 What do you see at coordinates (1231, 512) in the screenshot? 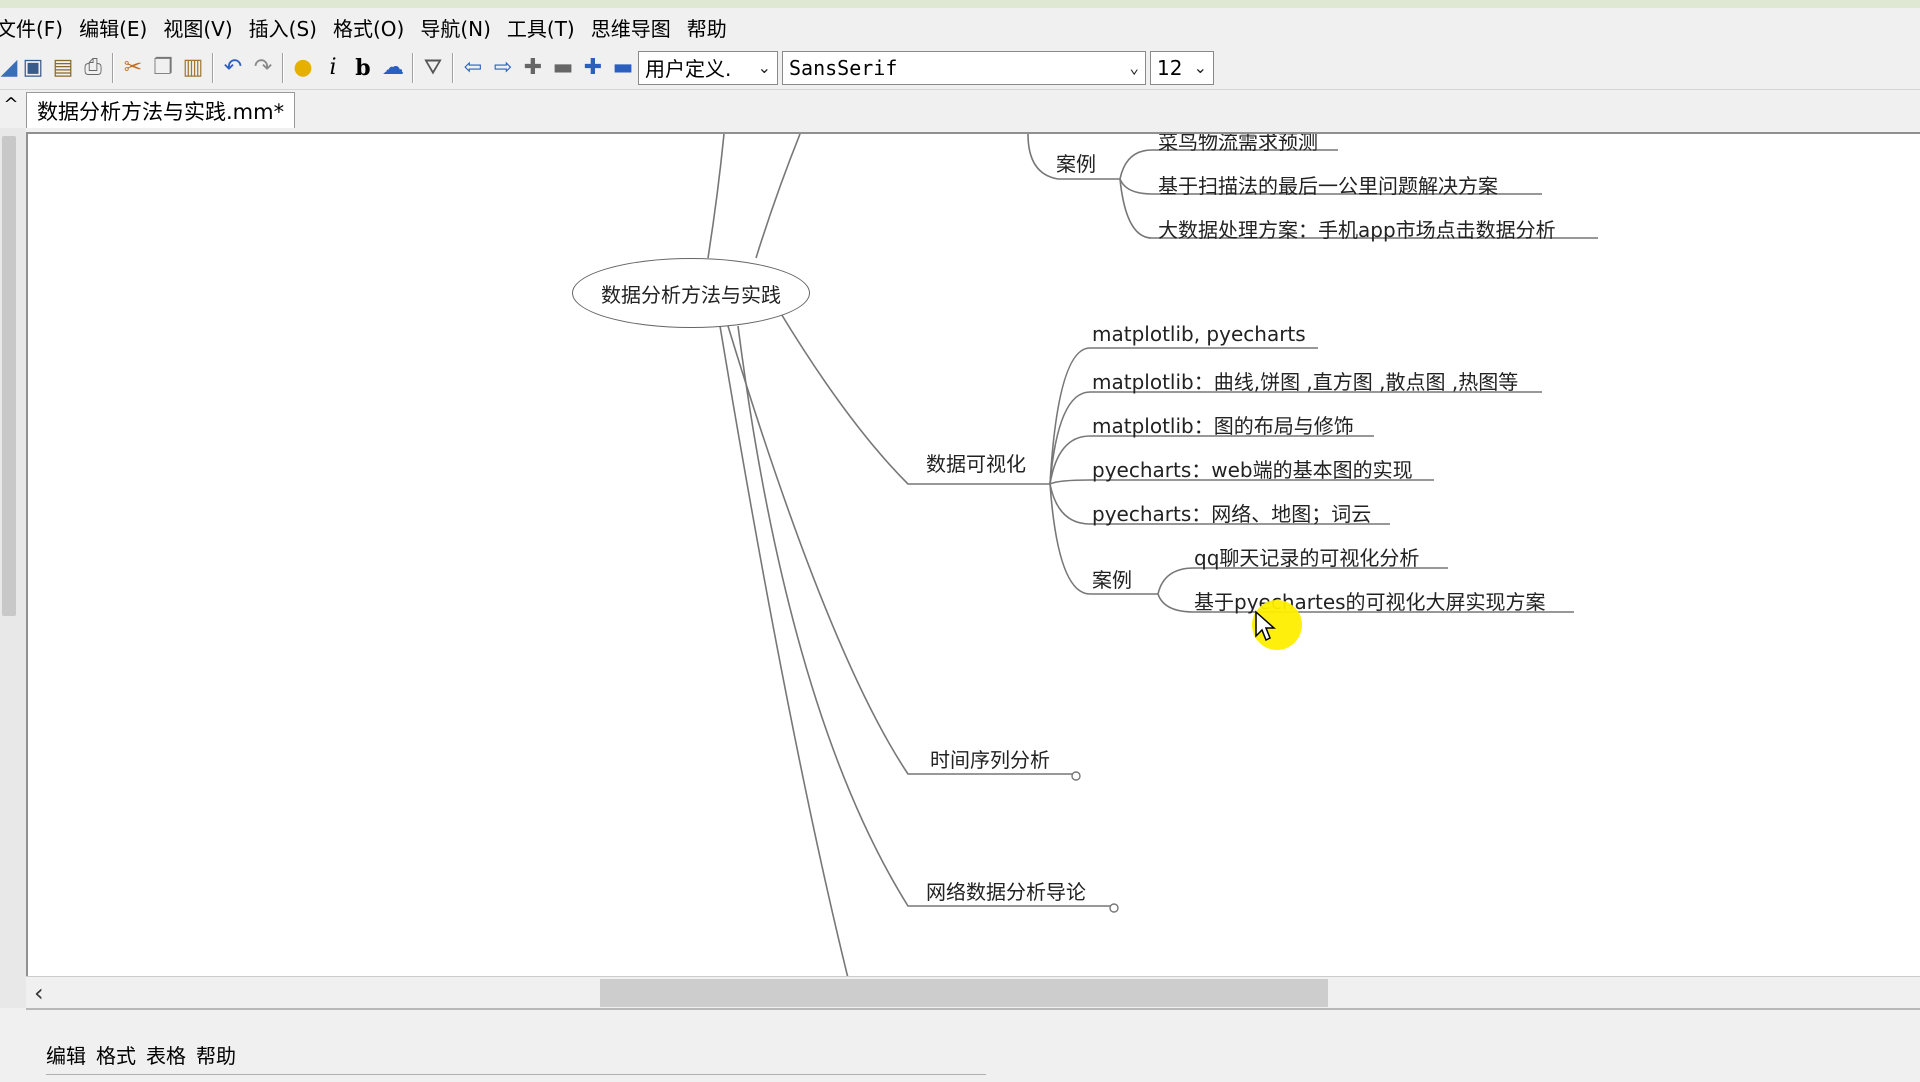
I see `node-viz-item-5: pyecharts：网络、地图；词云` at bounding box center [1231, 512].